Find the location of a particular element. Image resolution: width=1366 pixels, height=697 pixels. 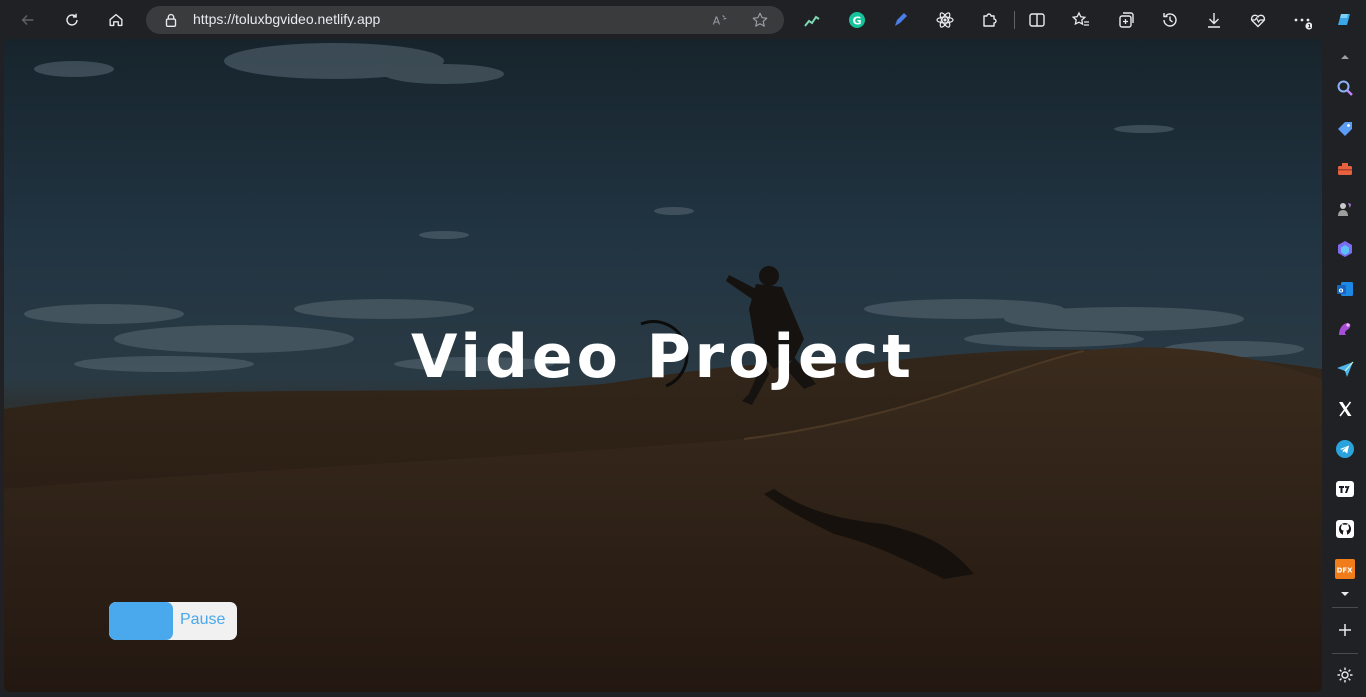

sidebar-item-tools is located at coordinates (1345, 169).